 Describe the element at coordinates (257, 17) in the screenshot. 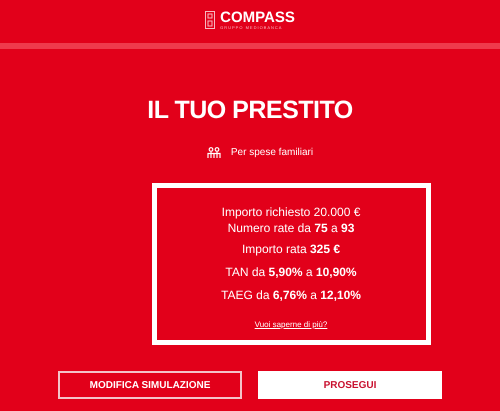

I see `brand-name: COMPASS` at that location.